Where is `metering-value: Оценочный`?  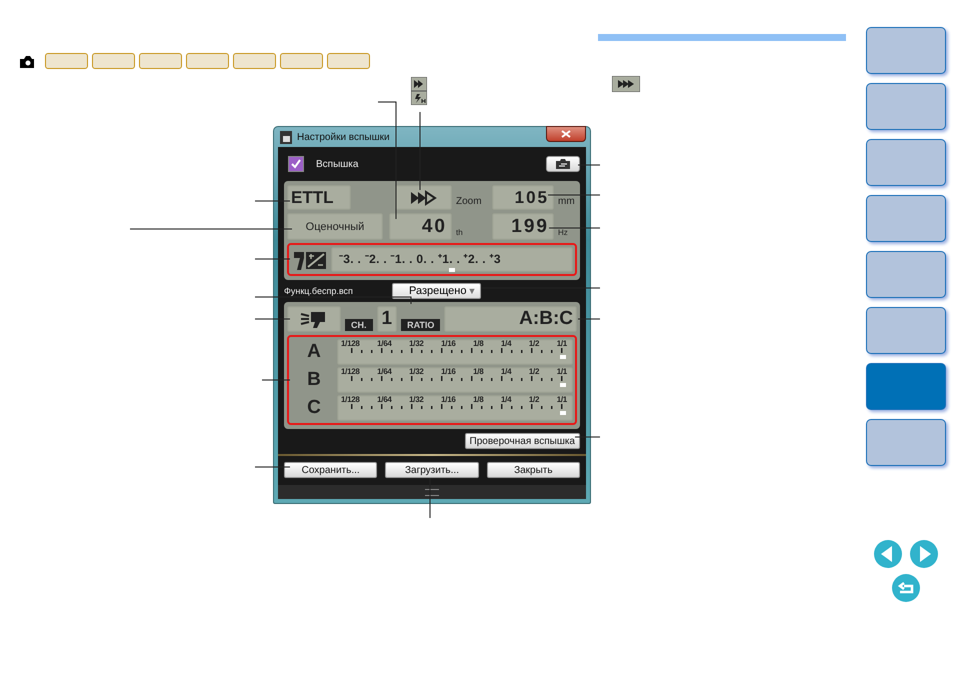
metering-value: Оценочный is located at coordinates (335, 226).